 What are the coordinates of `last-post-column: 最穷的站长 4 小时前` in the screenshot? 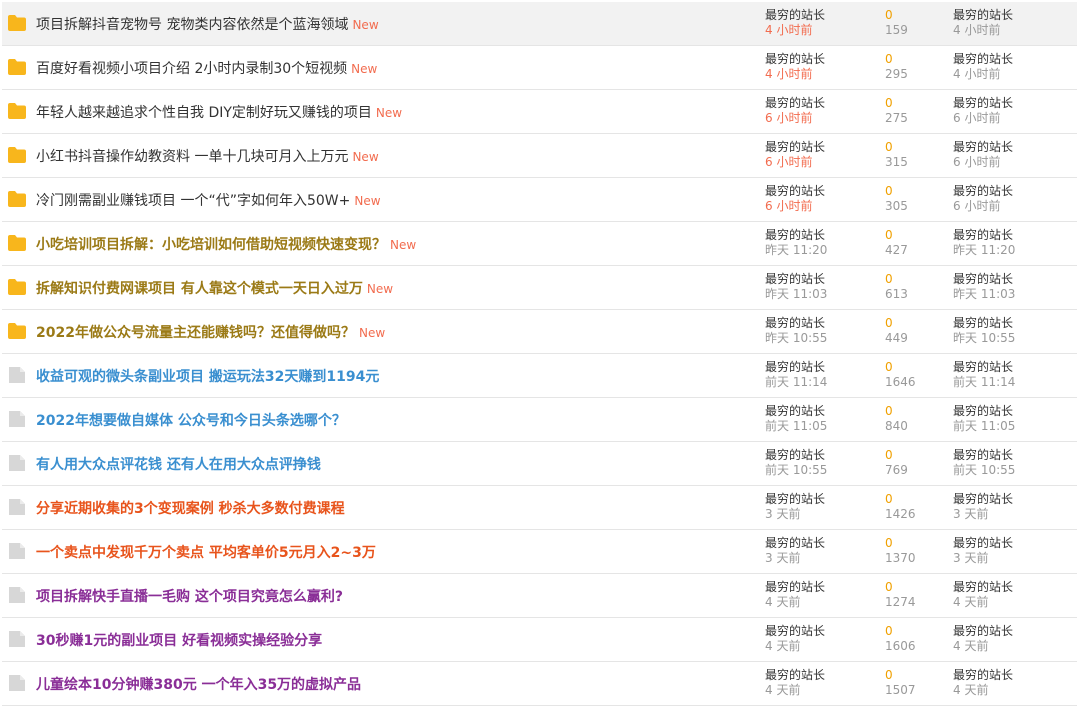 It's located at (983, 67).